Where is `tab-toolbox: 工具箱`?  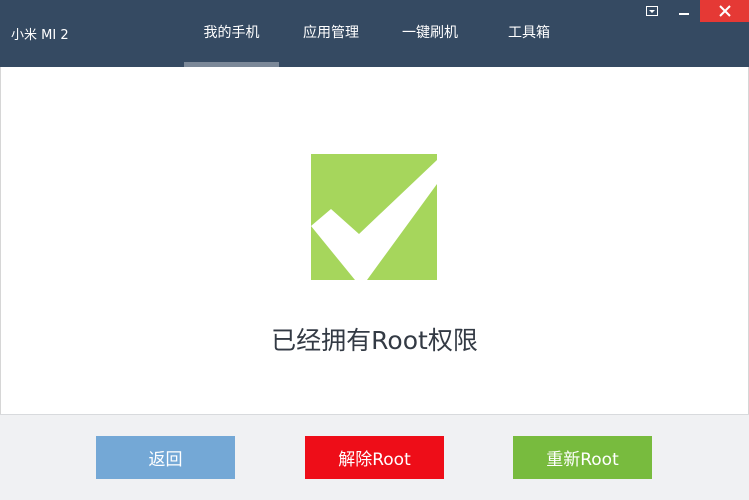
tab-toolbox: 工具箱 is located at coordinates (529, 33).